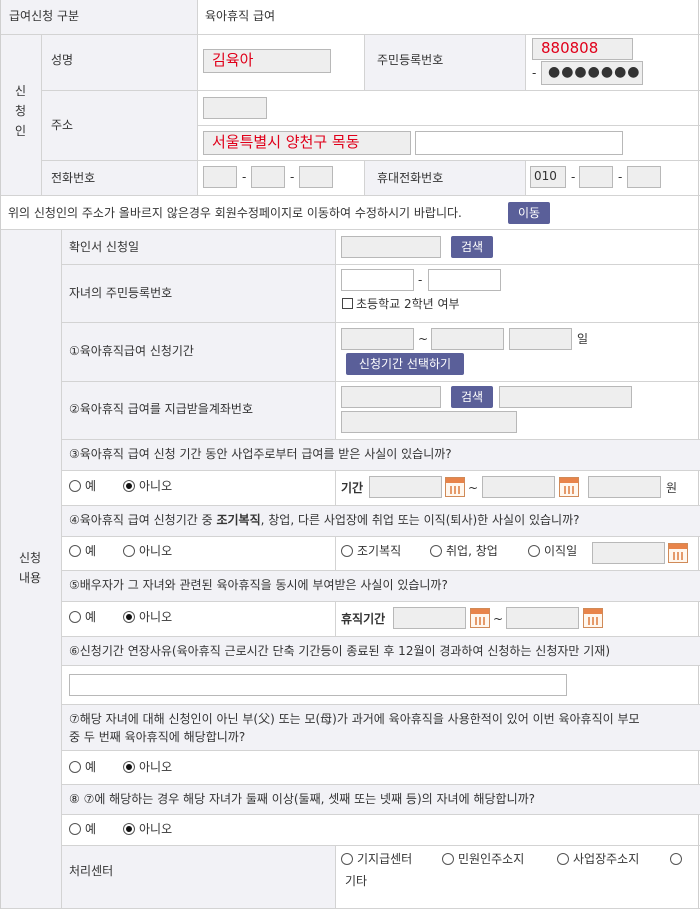 The image size is (700, 909). What do you see at coordinates (347, 859) in the screenshot?
I see `center-paid-radio` at bounding box center [347, 859].